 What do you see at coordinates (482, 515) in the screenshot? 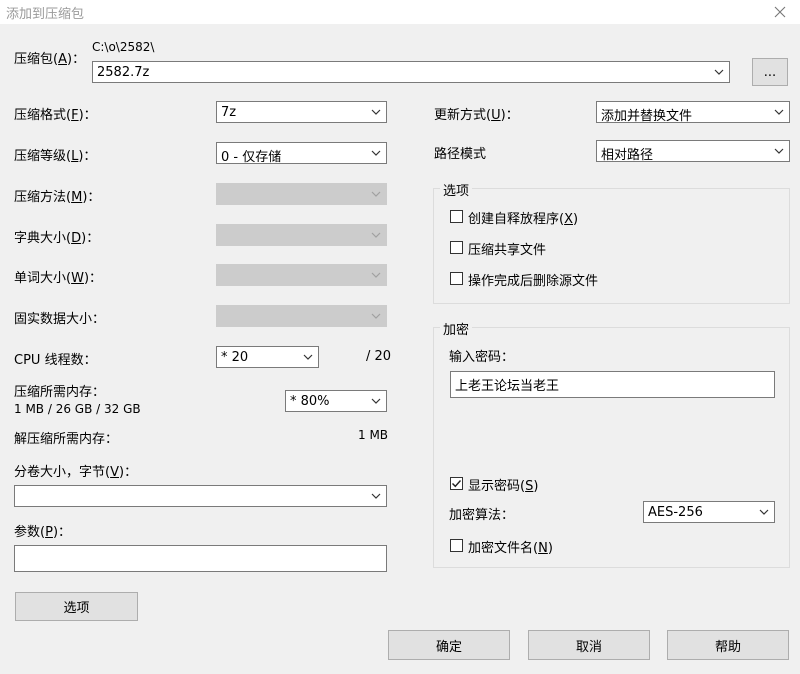
I see `encryption-method-label: 加密算法：` at bounding box center [482, 515].